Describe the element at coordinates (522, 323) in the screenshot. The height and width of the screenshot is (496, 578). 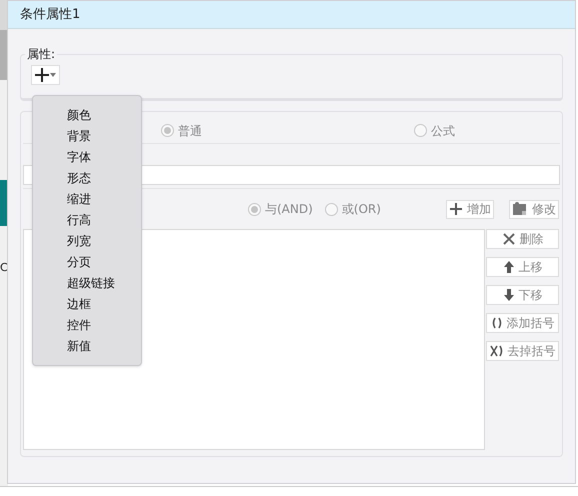
I see `side-button: 添加括号` at that location.